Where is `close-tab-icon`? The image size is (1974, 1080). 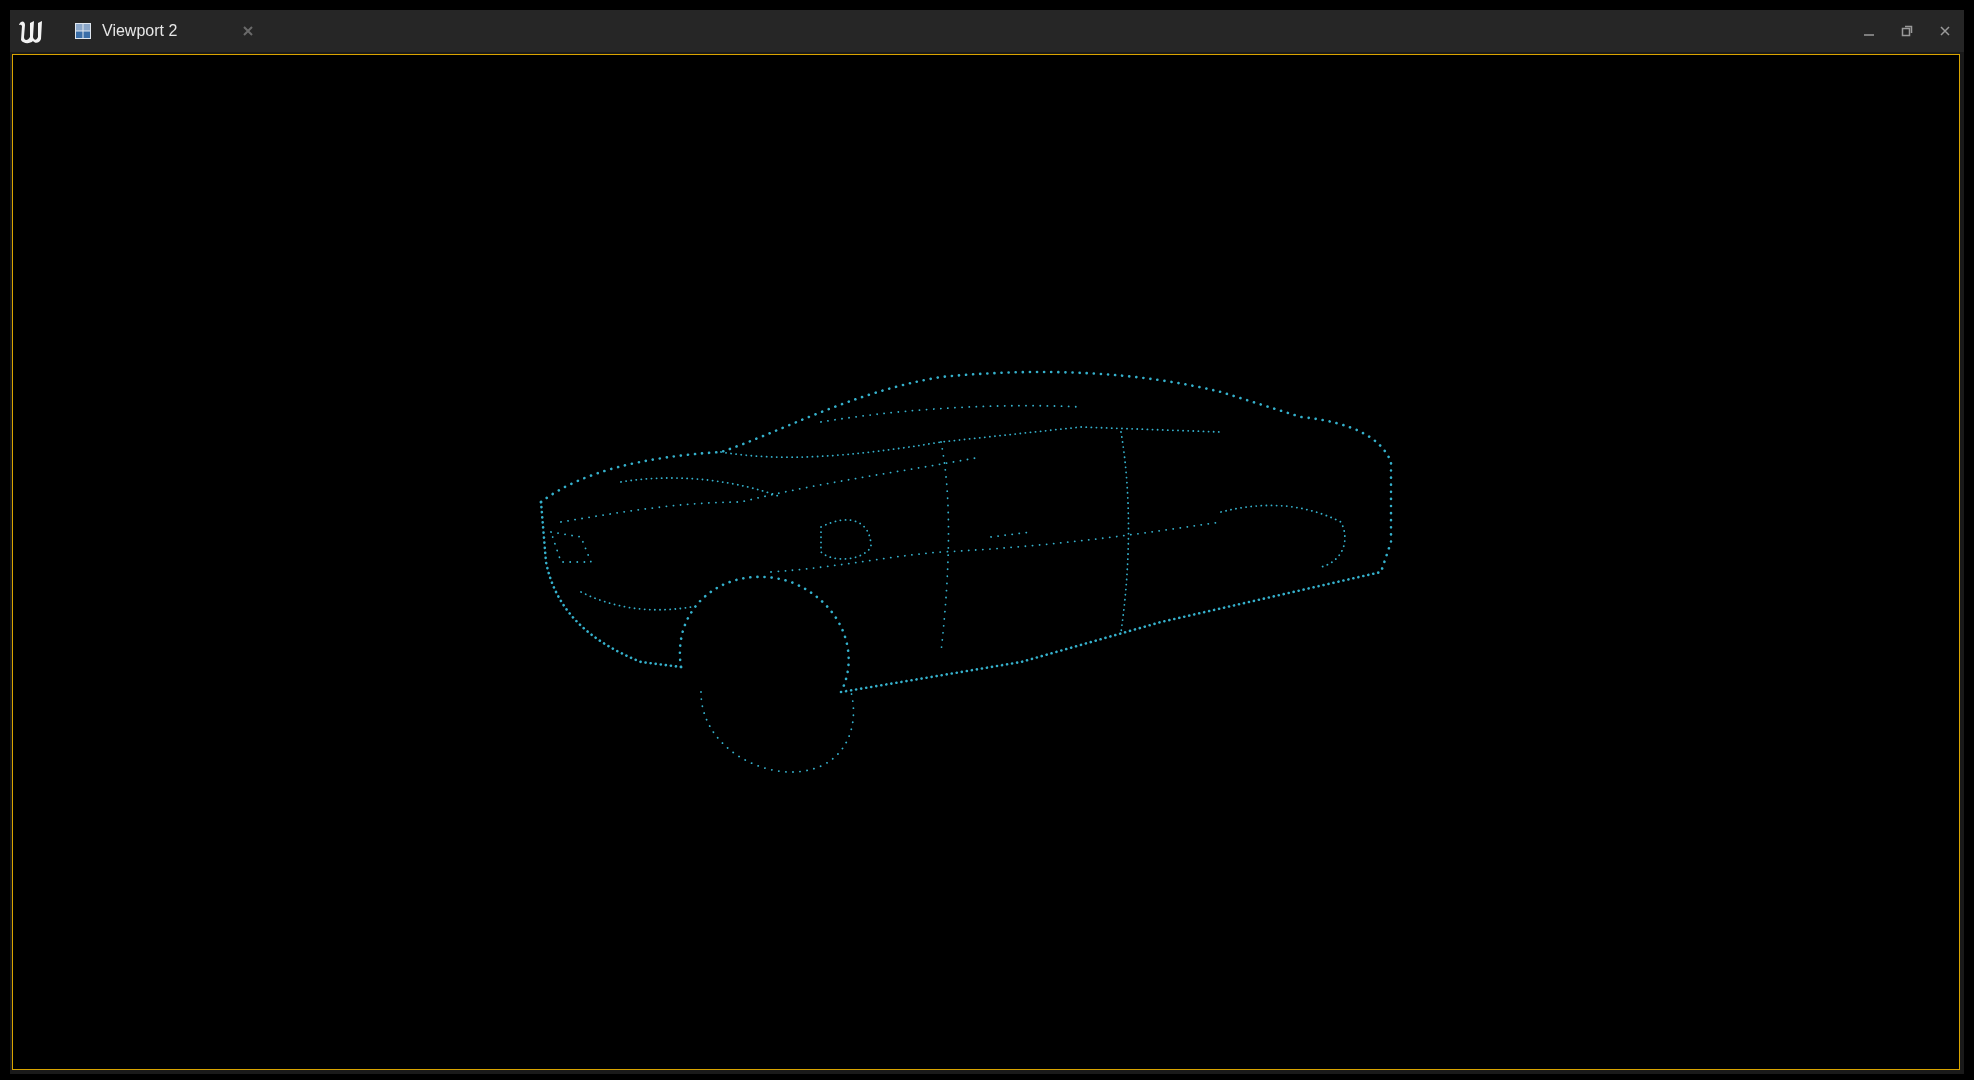
close-tab-icon is located at coordinates (248, 31).